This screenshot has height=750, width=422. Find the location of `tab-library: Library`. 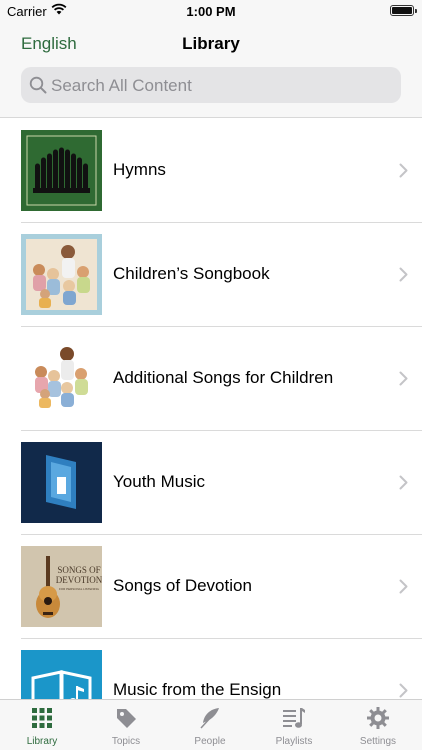

tab-library: Library is located at coordinates (42, 725).